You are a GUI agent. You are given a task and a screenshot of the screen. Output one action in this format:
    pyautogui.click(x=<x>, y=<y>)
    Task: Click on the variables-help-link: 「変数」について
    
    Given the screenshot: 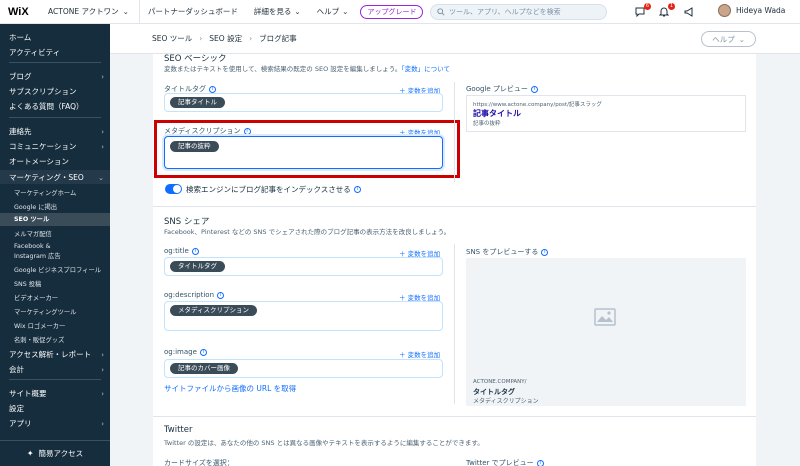 What is the action you would take?
    pyautogui.click(x=425, y=69)
    